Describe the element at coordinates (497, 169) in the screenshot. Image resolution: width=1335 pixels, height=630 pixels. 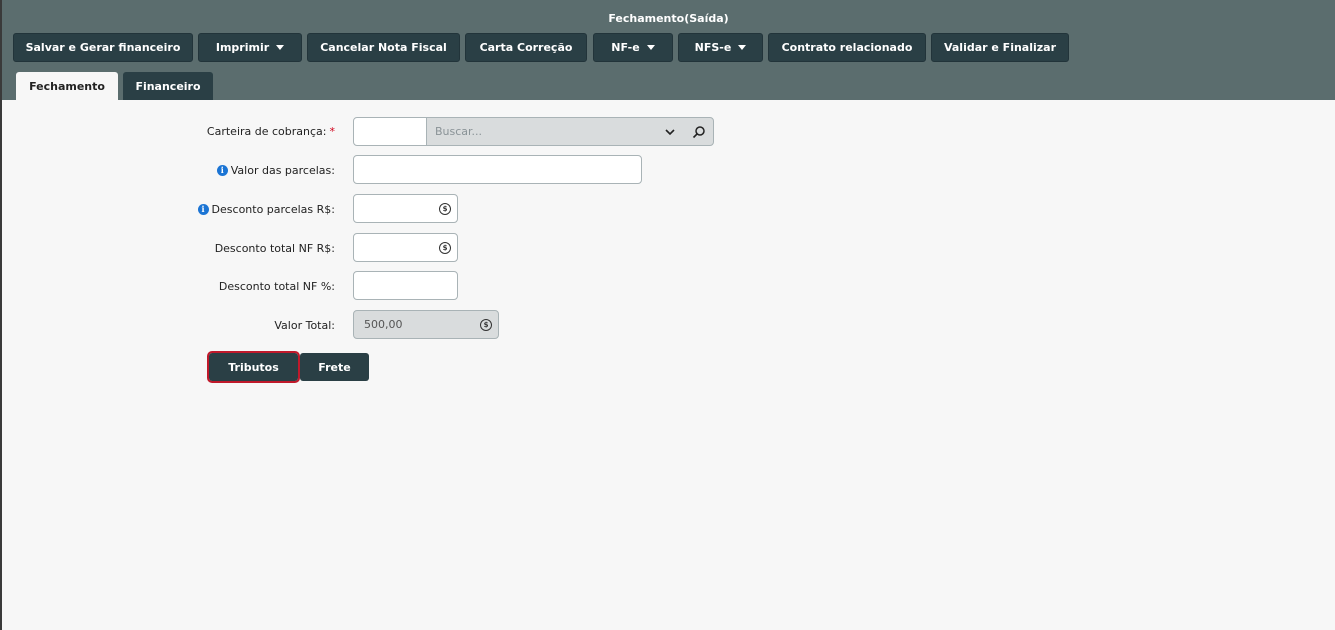
I see `valor-parcelas-input` at that location.